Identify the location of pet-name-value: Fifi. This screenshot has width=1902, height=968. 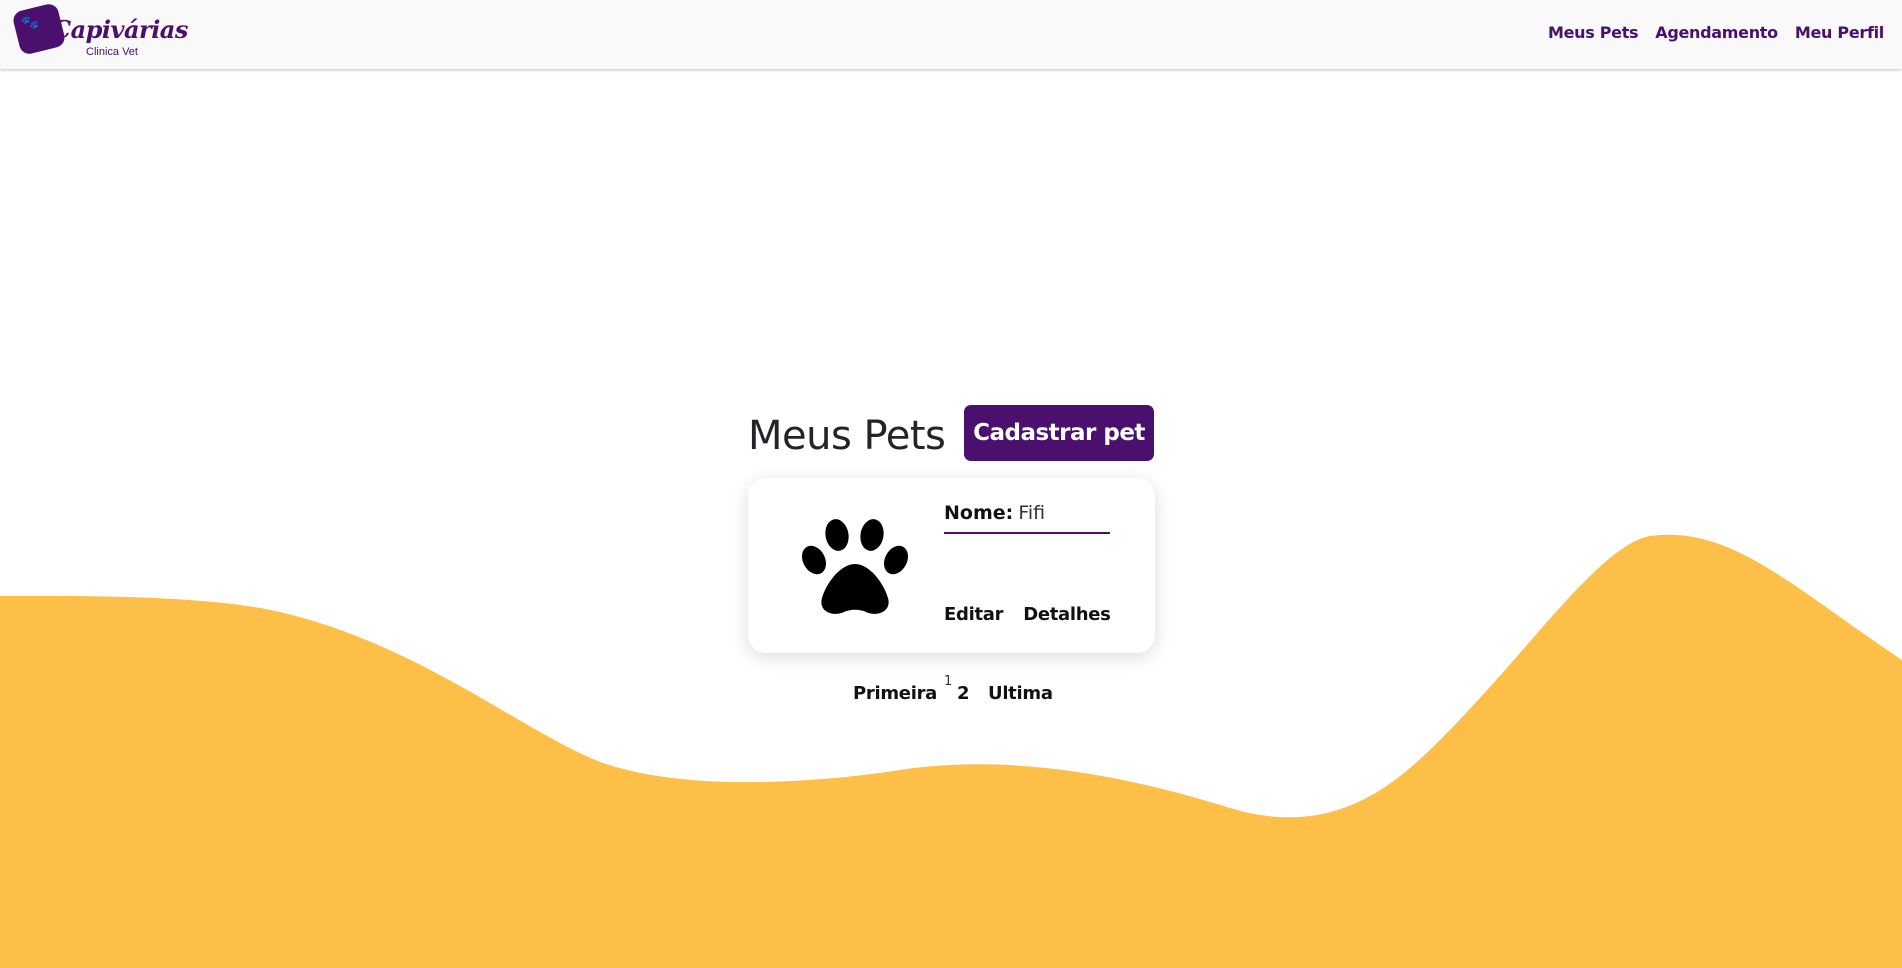
(1032, 513).